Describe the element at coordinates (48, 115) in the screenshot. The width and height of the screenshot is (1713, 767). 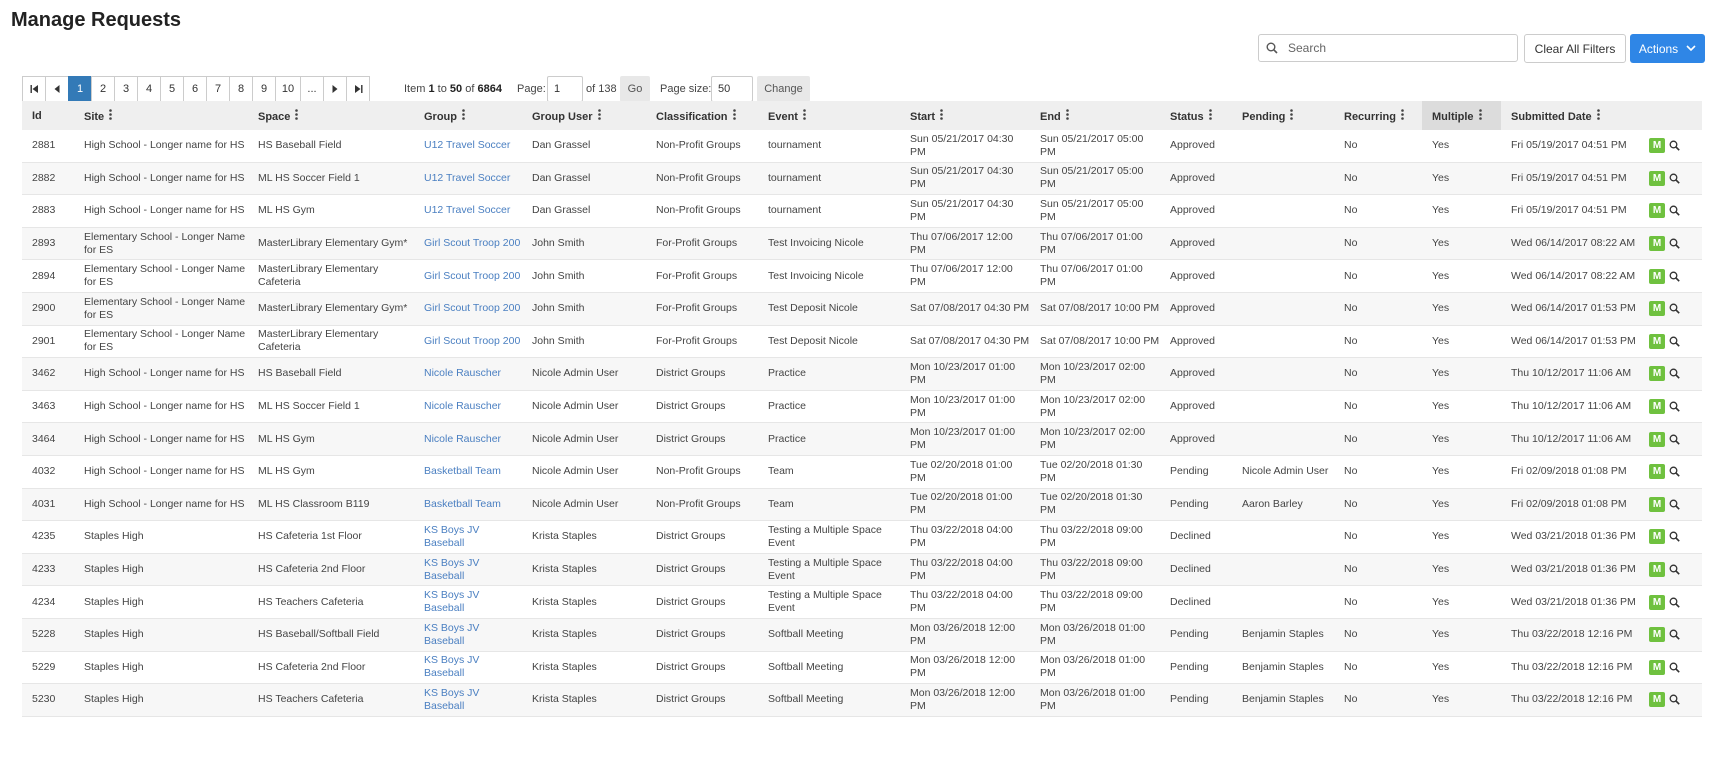
I see `column-header-id: Id` at that location.